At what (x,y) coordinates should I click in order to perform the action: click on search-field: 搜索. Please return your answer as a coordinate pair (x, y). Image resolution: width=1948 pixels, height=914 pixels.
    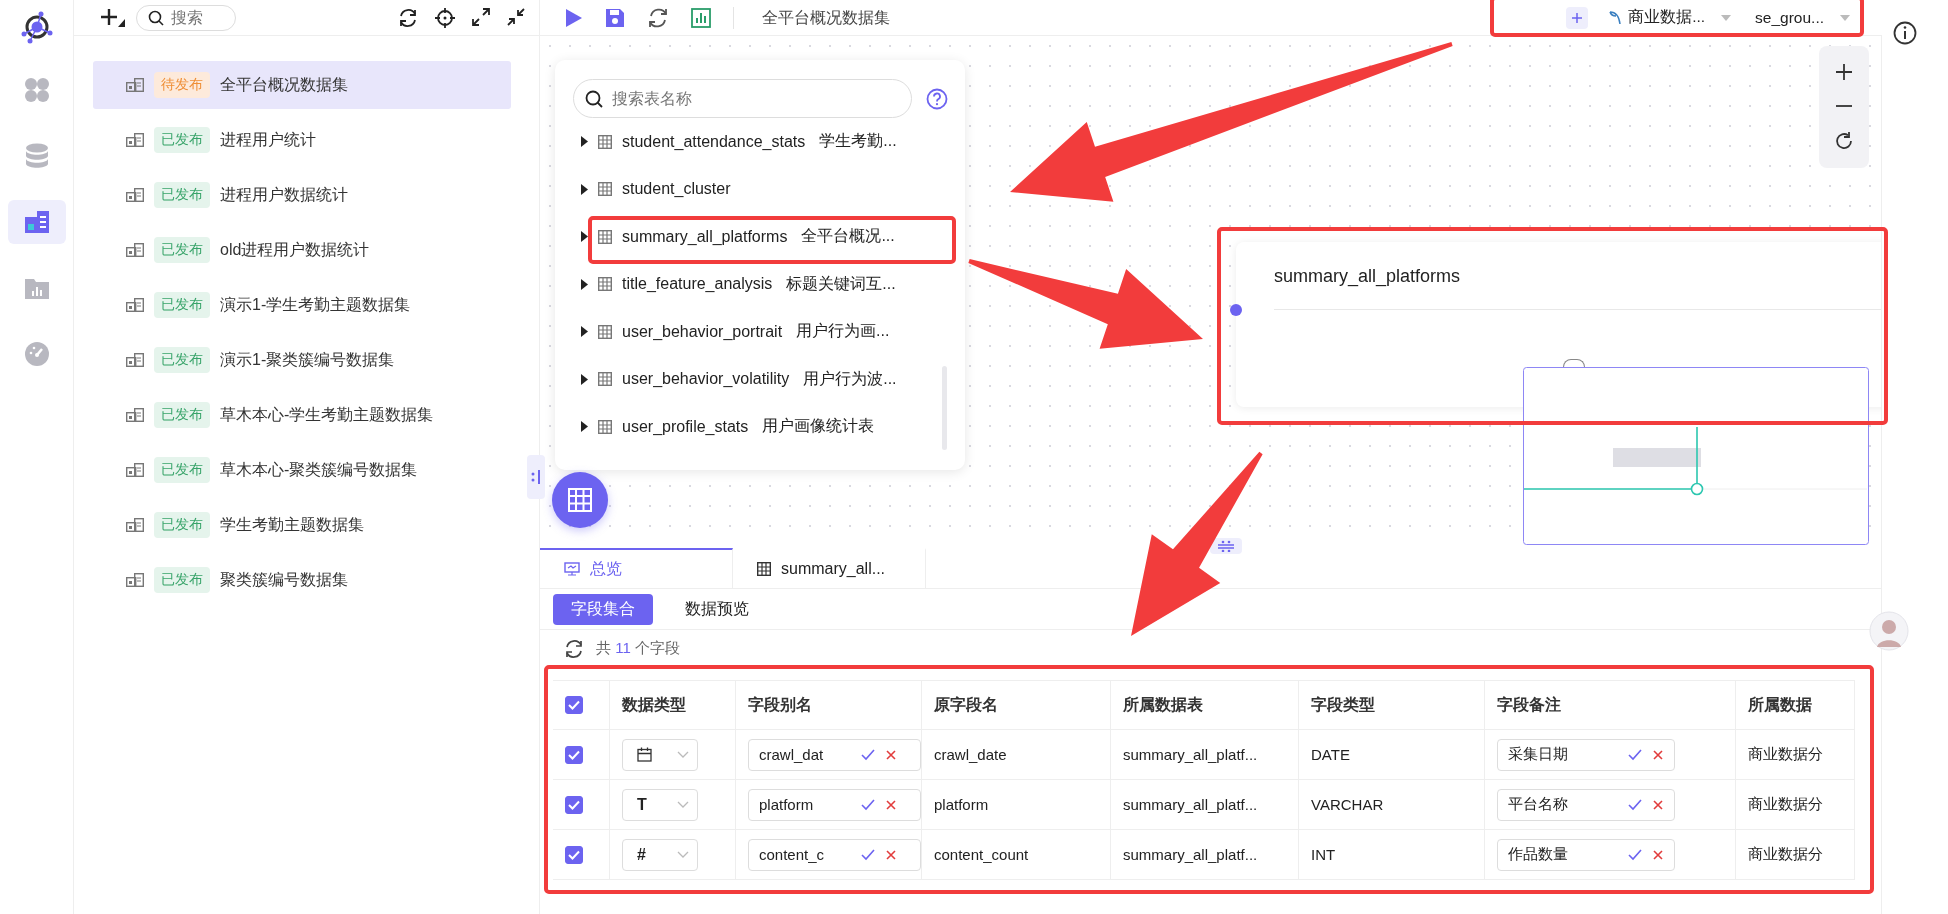
    Looking at the image, I should click on (186, 17).